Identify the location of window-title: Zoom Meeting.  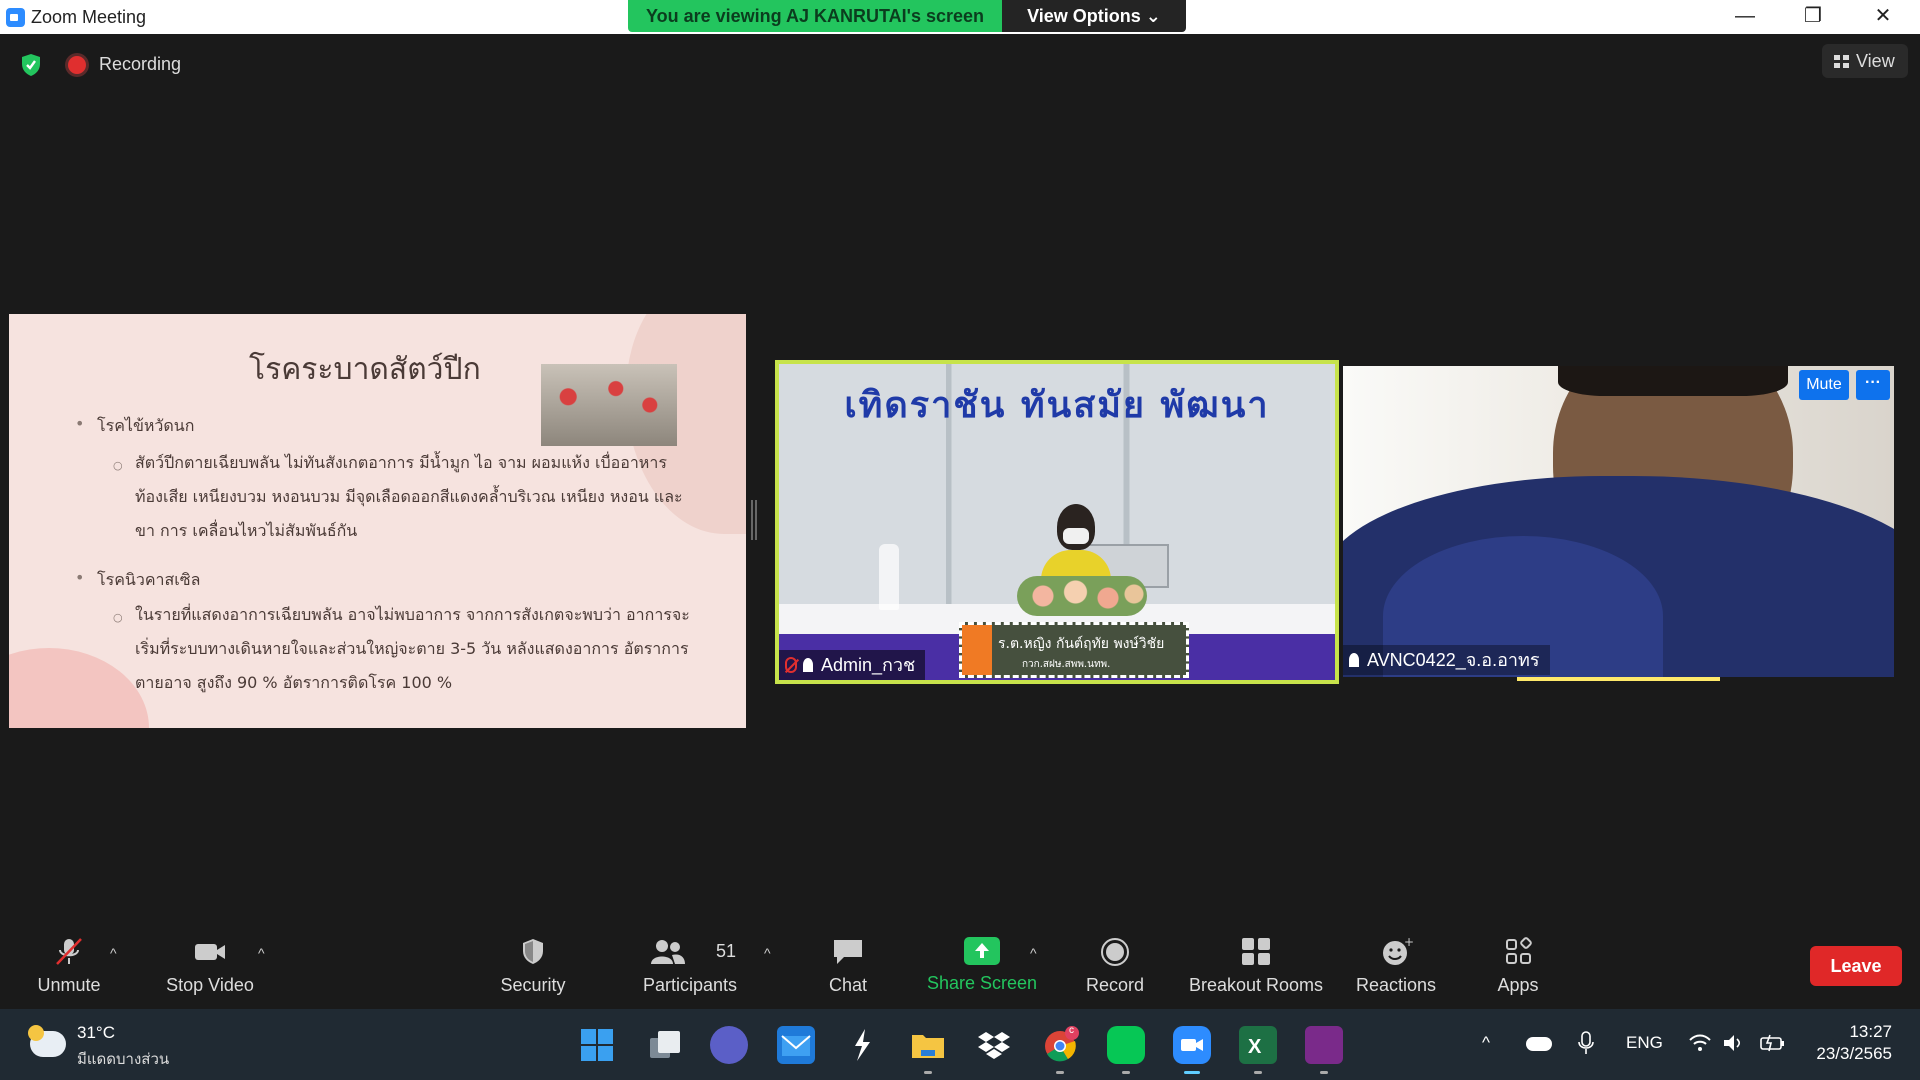
(89, 17).